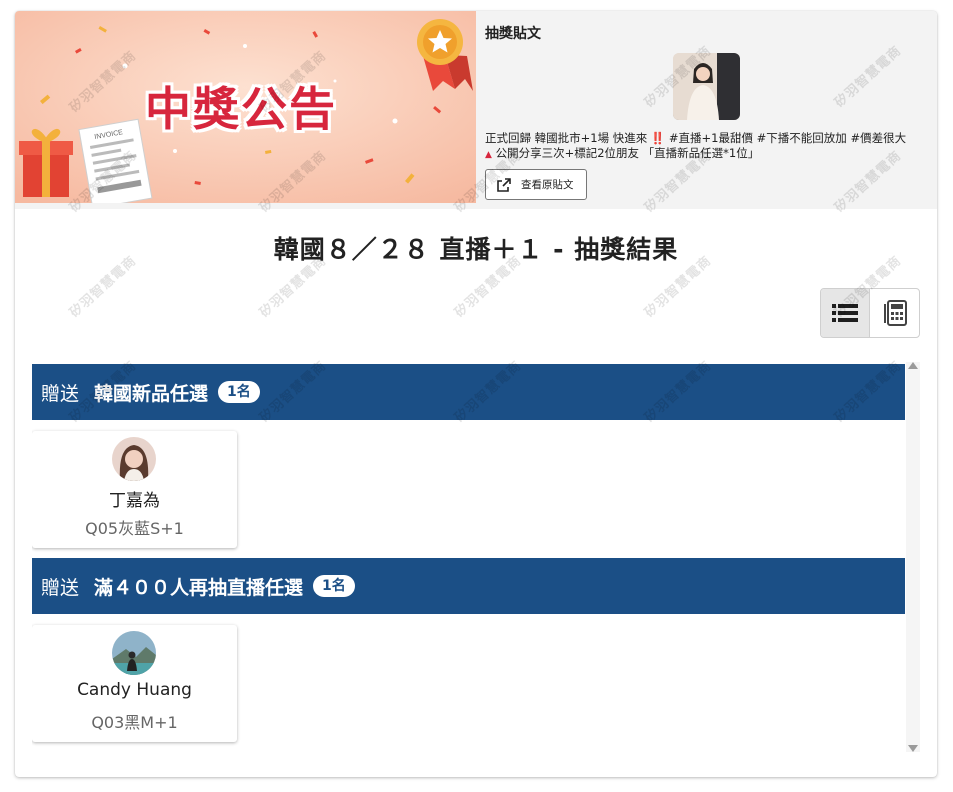 This screenshot has width=953, height=792. I want to click on post-text-line1: 正式回歸 韓國批市+1場 快進來, so click(566, 138).